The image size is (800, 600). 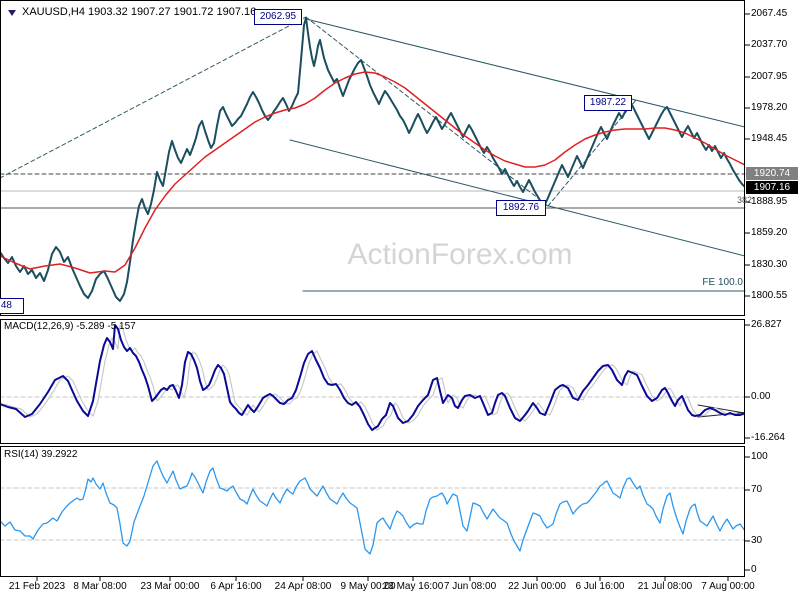 What do you see at coordinates (12, 13) in the screenshot?
I see `symbol-dropdown-icon` at bounding box center [12, 13].